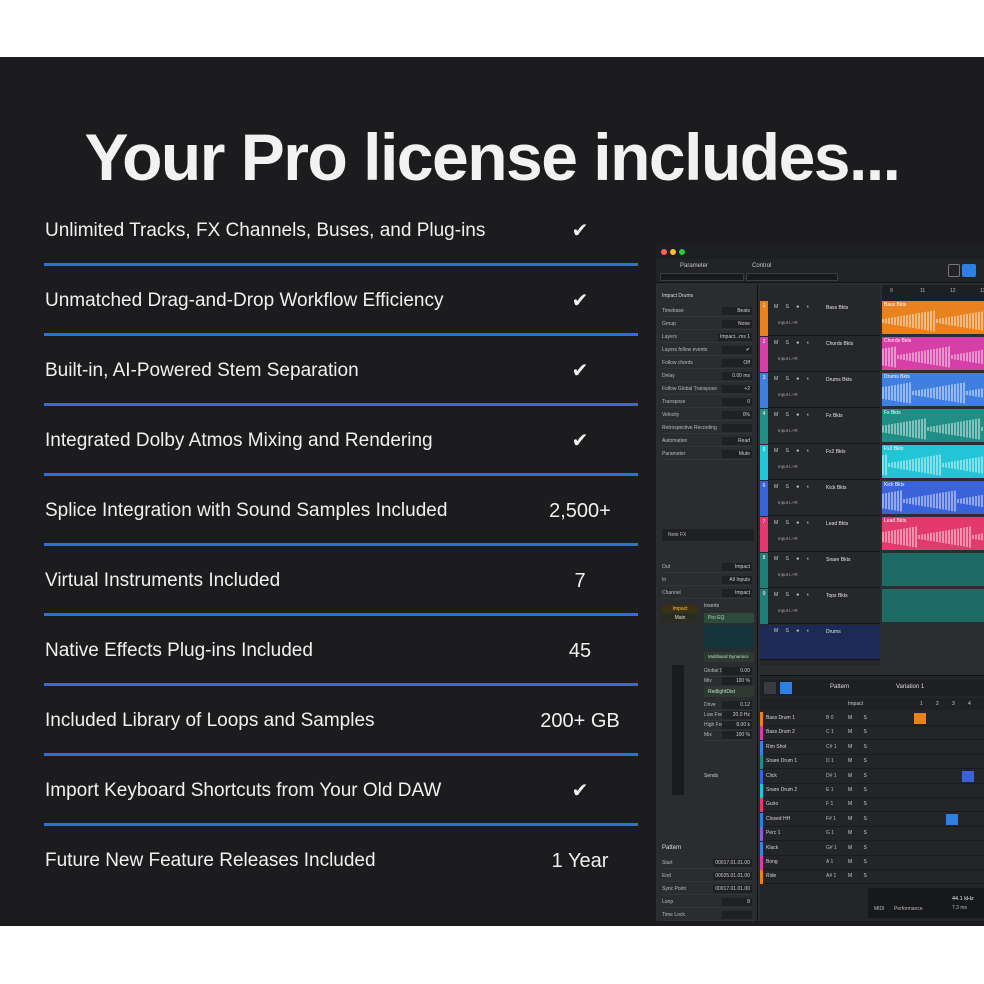 Image resolution: width=984 pixels, height=984 pixels. What do you see at coordinates (839, 380) in the screenshot?
I see `track-name: Drums Bkts` at bounding box center [839, 380].